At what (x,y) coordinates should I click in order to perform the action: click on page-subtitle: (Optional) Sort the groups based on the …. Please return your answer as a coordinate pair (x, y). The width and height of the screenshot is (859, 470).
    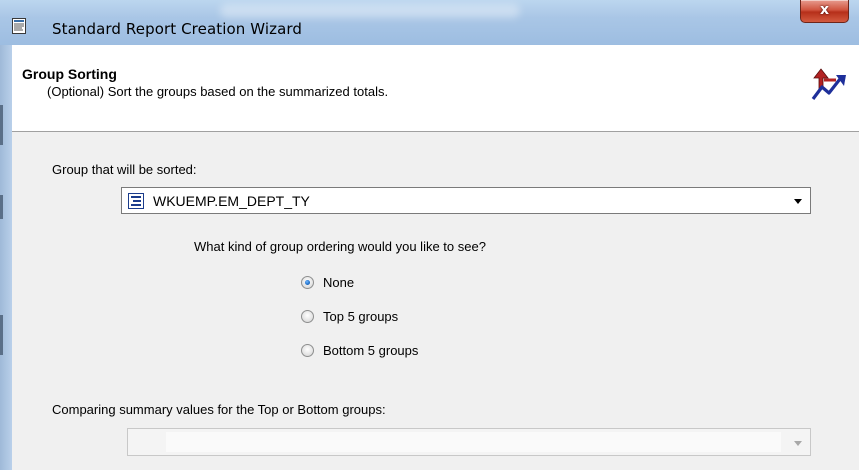
    Looking at the image, I should click on (218, 91).